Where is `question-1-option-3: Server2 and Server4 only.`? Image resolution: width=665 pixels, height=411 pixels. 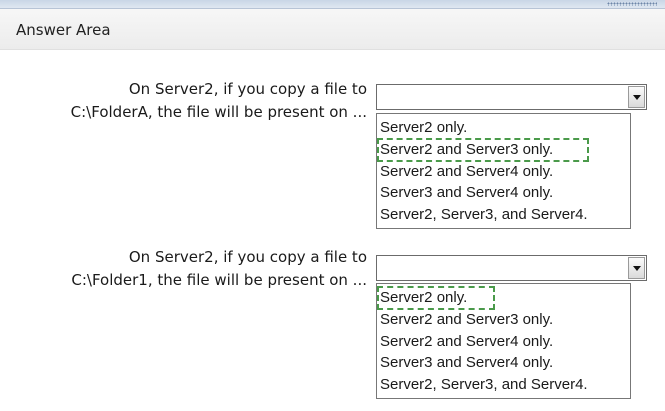
question-1-option-3: Server2 and Server4 only. is located at coordinates (505, 172).